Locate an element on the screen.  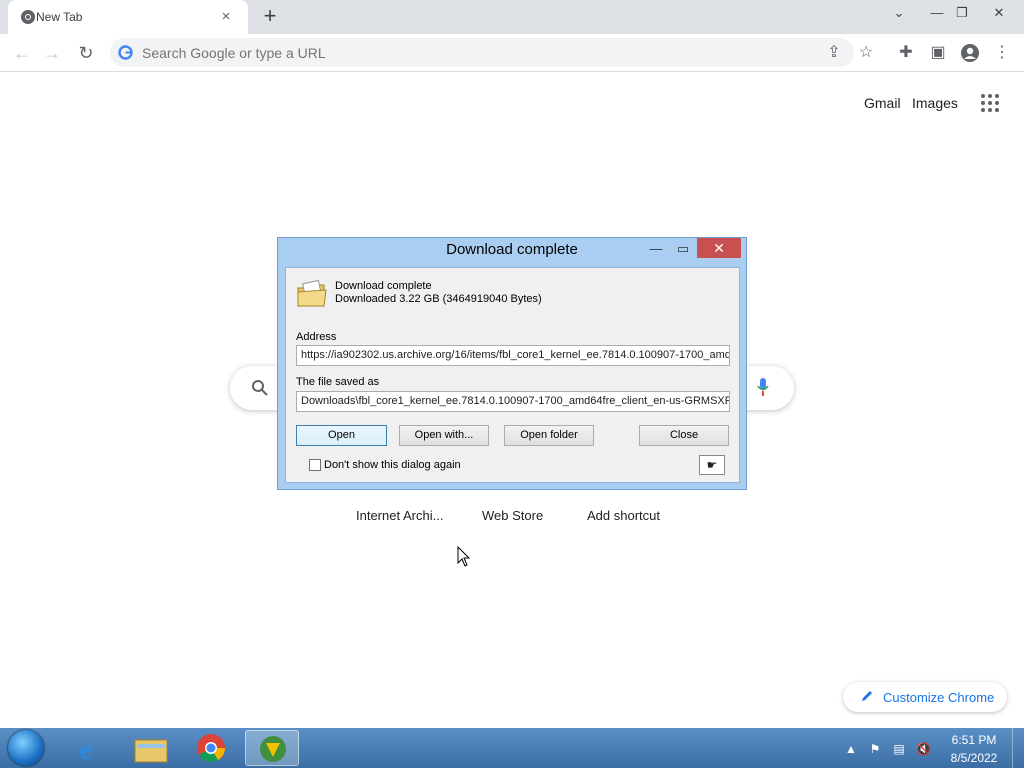
taskbar-idm is located at coordinates (272, 748).